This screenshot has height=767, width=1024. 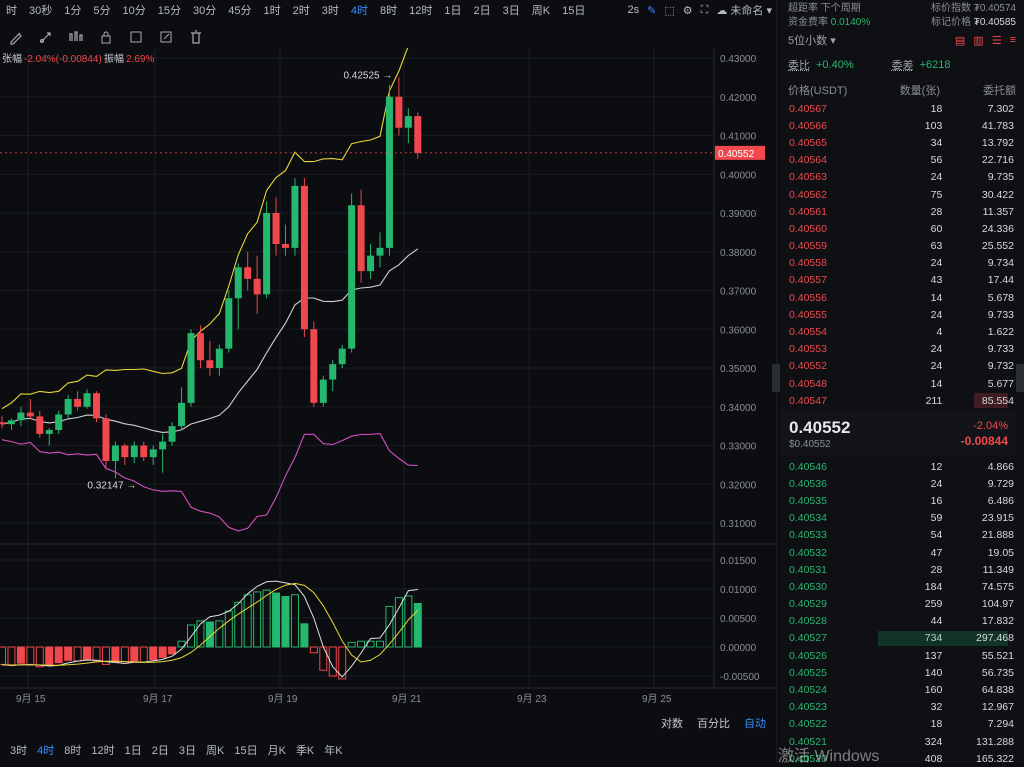 What do you see at coordinates (979, 690) in the screenshot?
I see `row-total: 64.838` at bounding box center [979, 690].